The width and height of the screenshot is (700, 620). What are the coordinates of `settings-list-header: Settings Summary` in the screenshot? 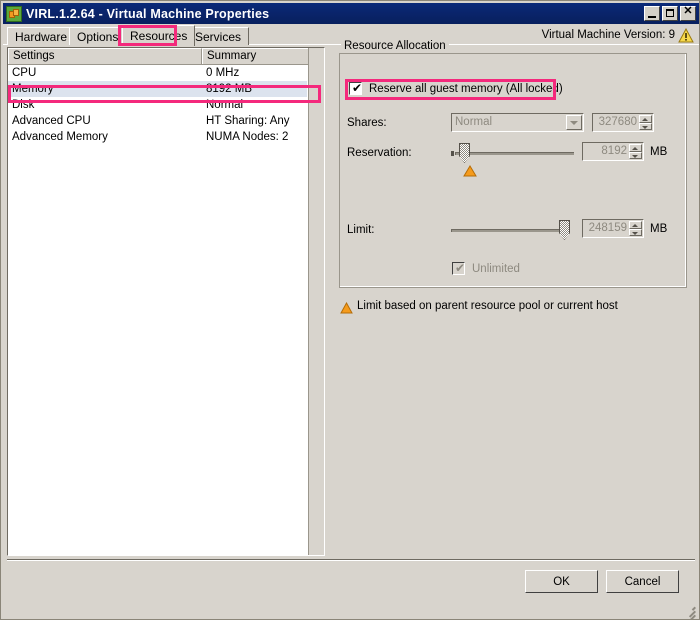 It's located at (166, 56).